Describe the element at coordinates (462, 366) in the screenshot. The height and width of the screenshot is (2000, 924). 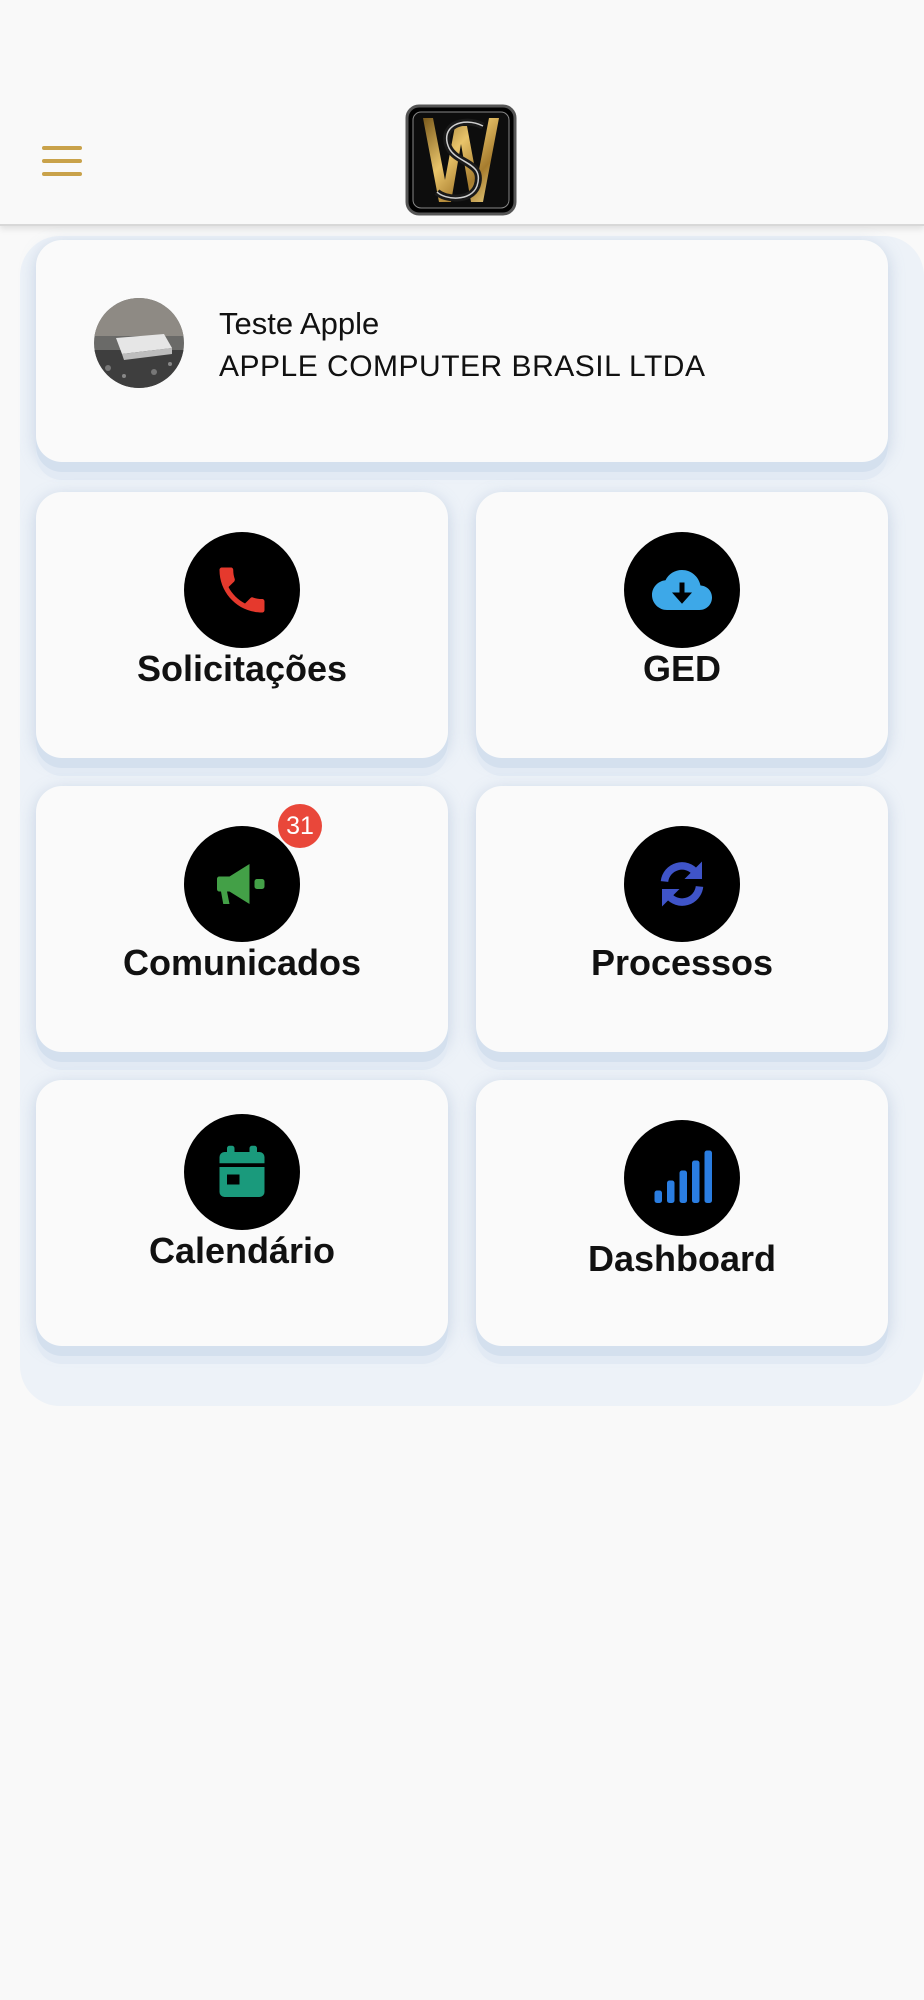
I see `profile-company: APPLE COMPUTER BRASIL LTDA` at that location.